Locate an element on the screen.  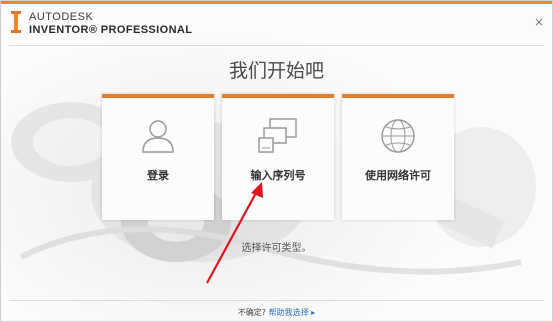
help-me-choose-link: 帮助我选择 ▸ is located at coordinates (292, 312).